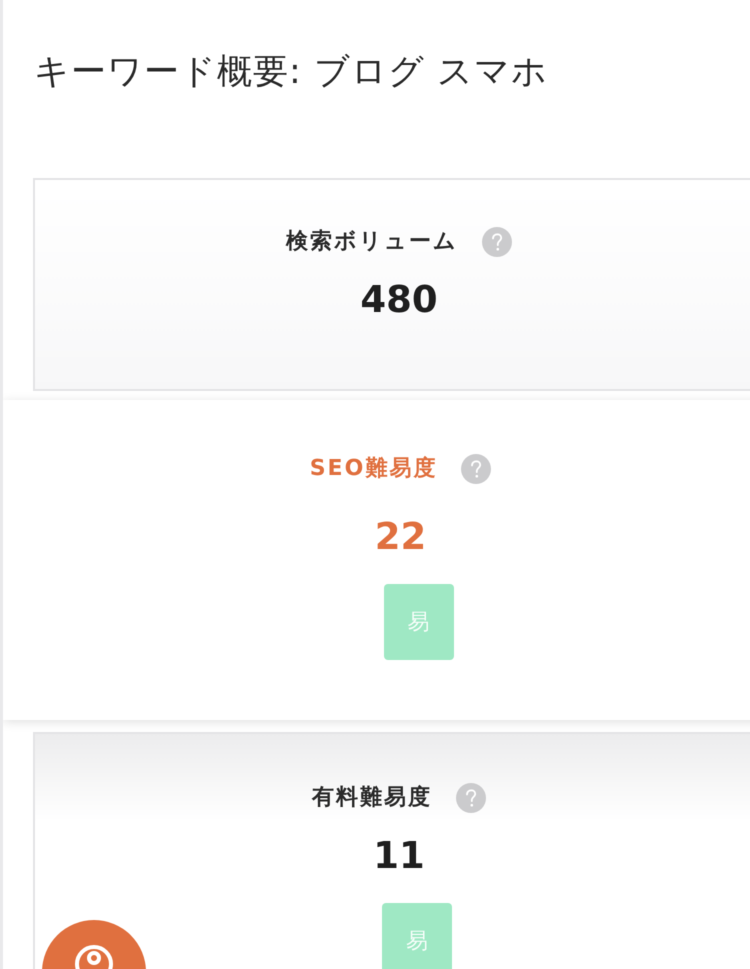  I want to click on metric-label: 検索ボリューム, so click(372, 242).